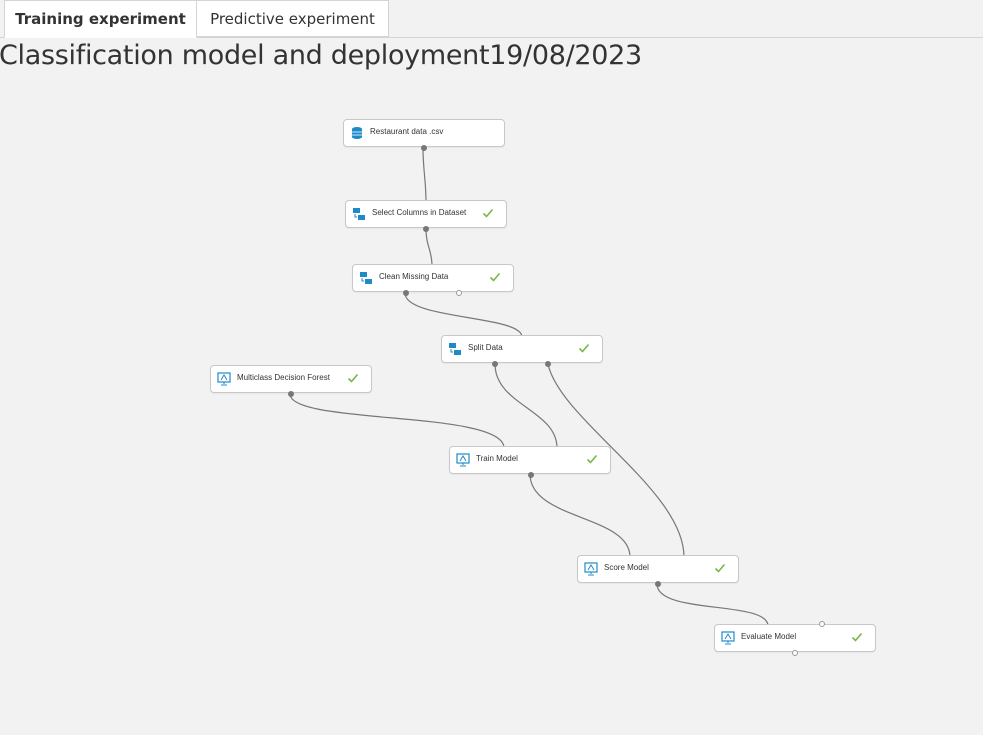 The width and height of the screenshot is (983, 735). What do you see at coordinates (712, 605) in the screenshot?
I see `connector-score-to-evaluate` at bounding box center [712, 605].